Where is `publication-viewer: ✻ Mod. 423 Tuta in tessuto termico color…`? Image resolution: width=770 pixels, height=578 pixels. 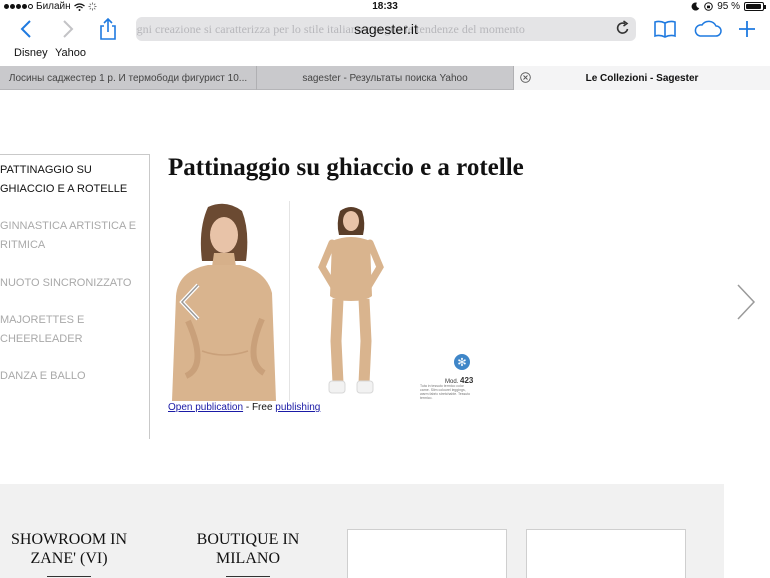 publication-viewer: ✻ Mod. 423 Tuta in tessuto termico color… is located at coordinates (320, 301).